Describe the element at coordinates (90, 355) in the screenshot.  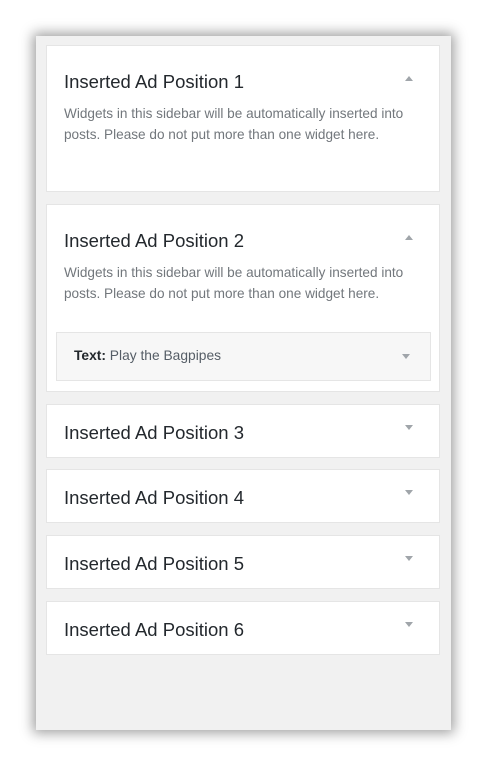
I see `widget-type-label: Text:` at that location.